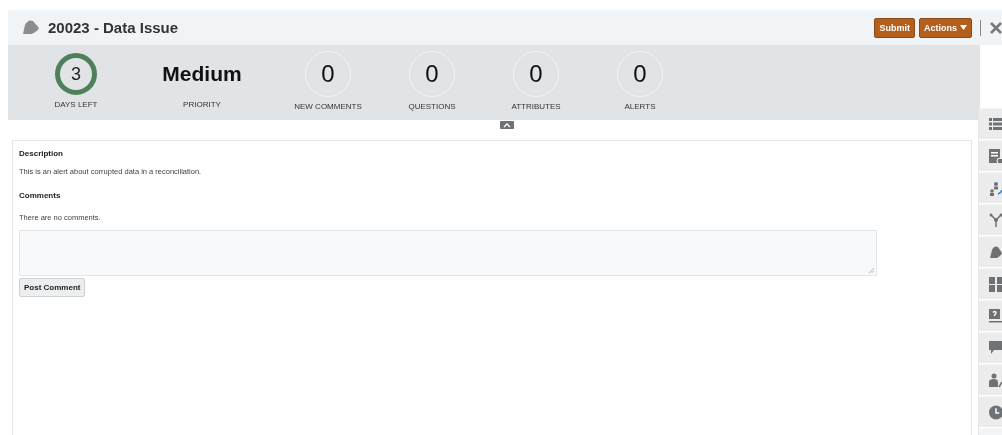 This screenshot has width=1002, height=435. What do you see at coordinates (536, 106) in the screenshot?
I see `metric-label: ATTRIBUTES` at bounding box center [536, 106].